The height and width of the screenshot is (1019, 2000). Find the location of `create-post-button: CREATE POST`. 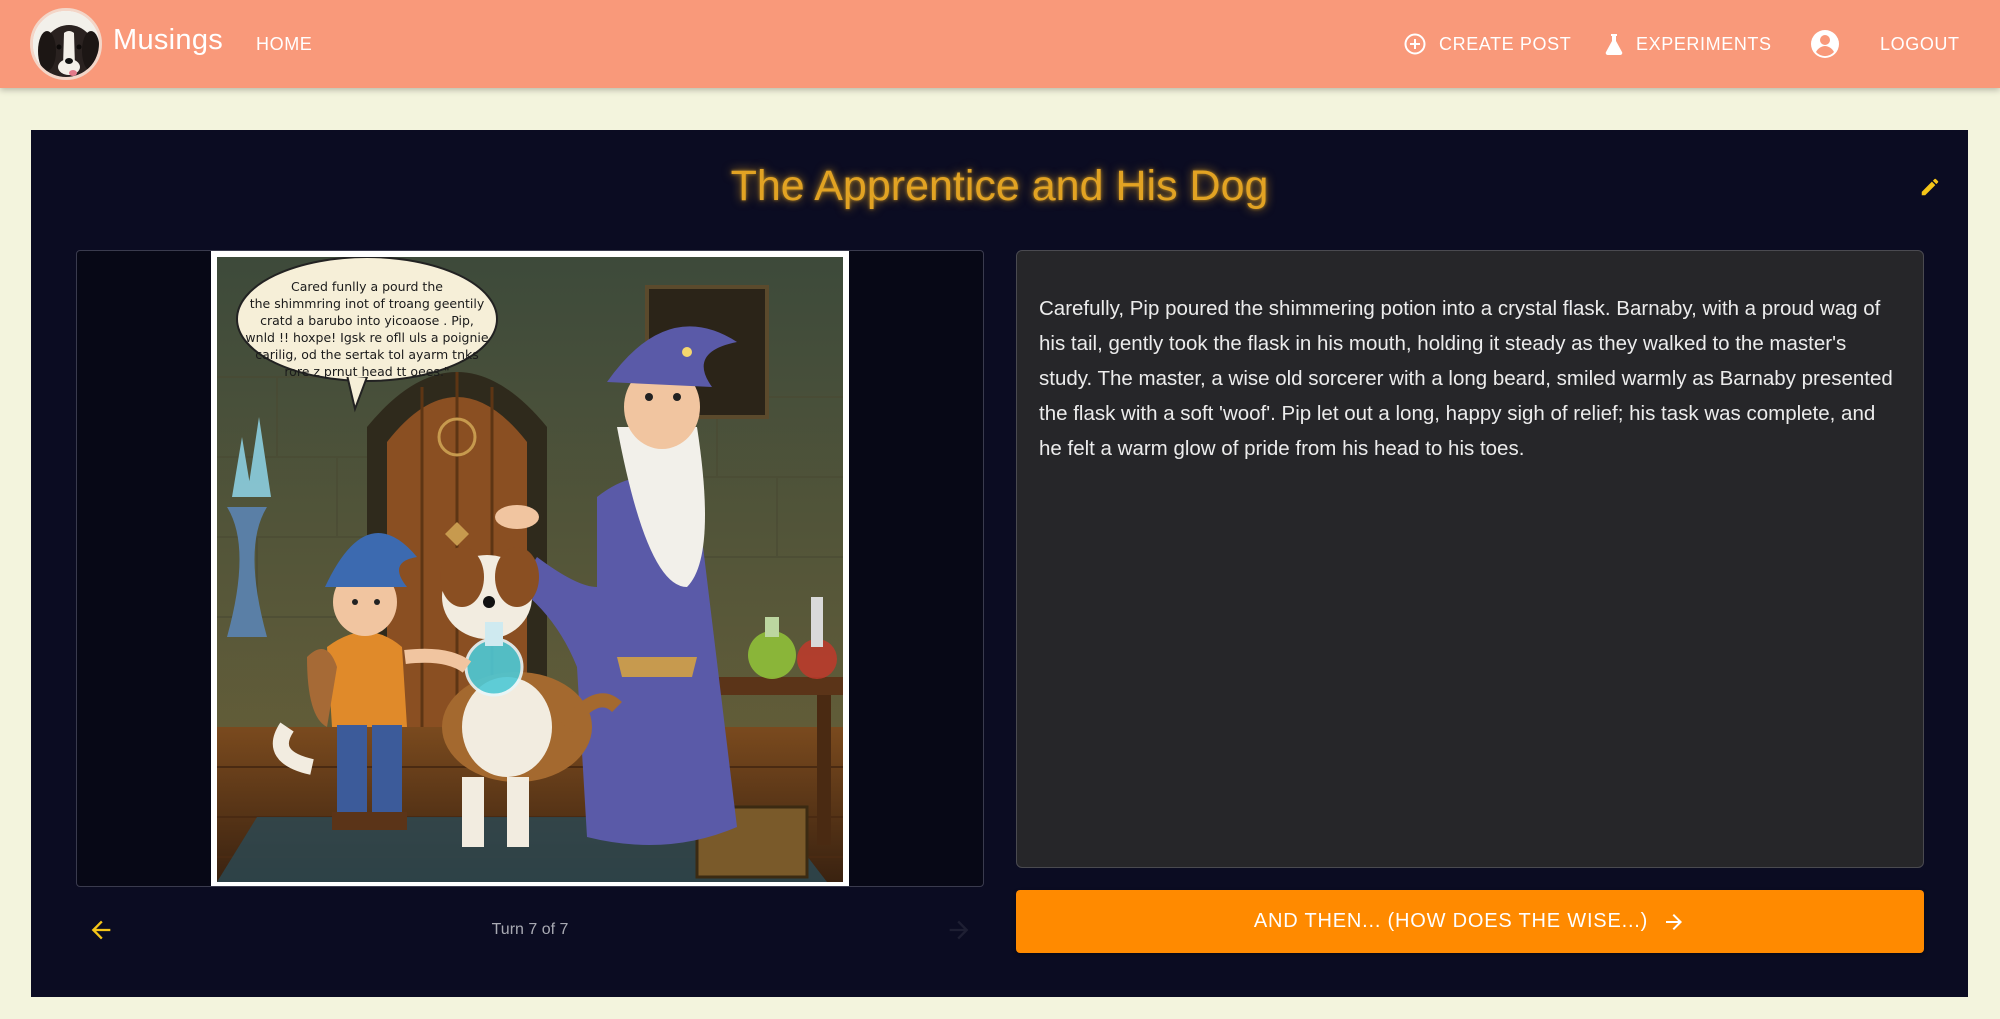

create-post-button: CREATE POST is located at coordinates (1487, 44).